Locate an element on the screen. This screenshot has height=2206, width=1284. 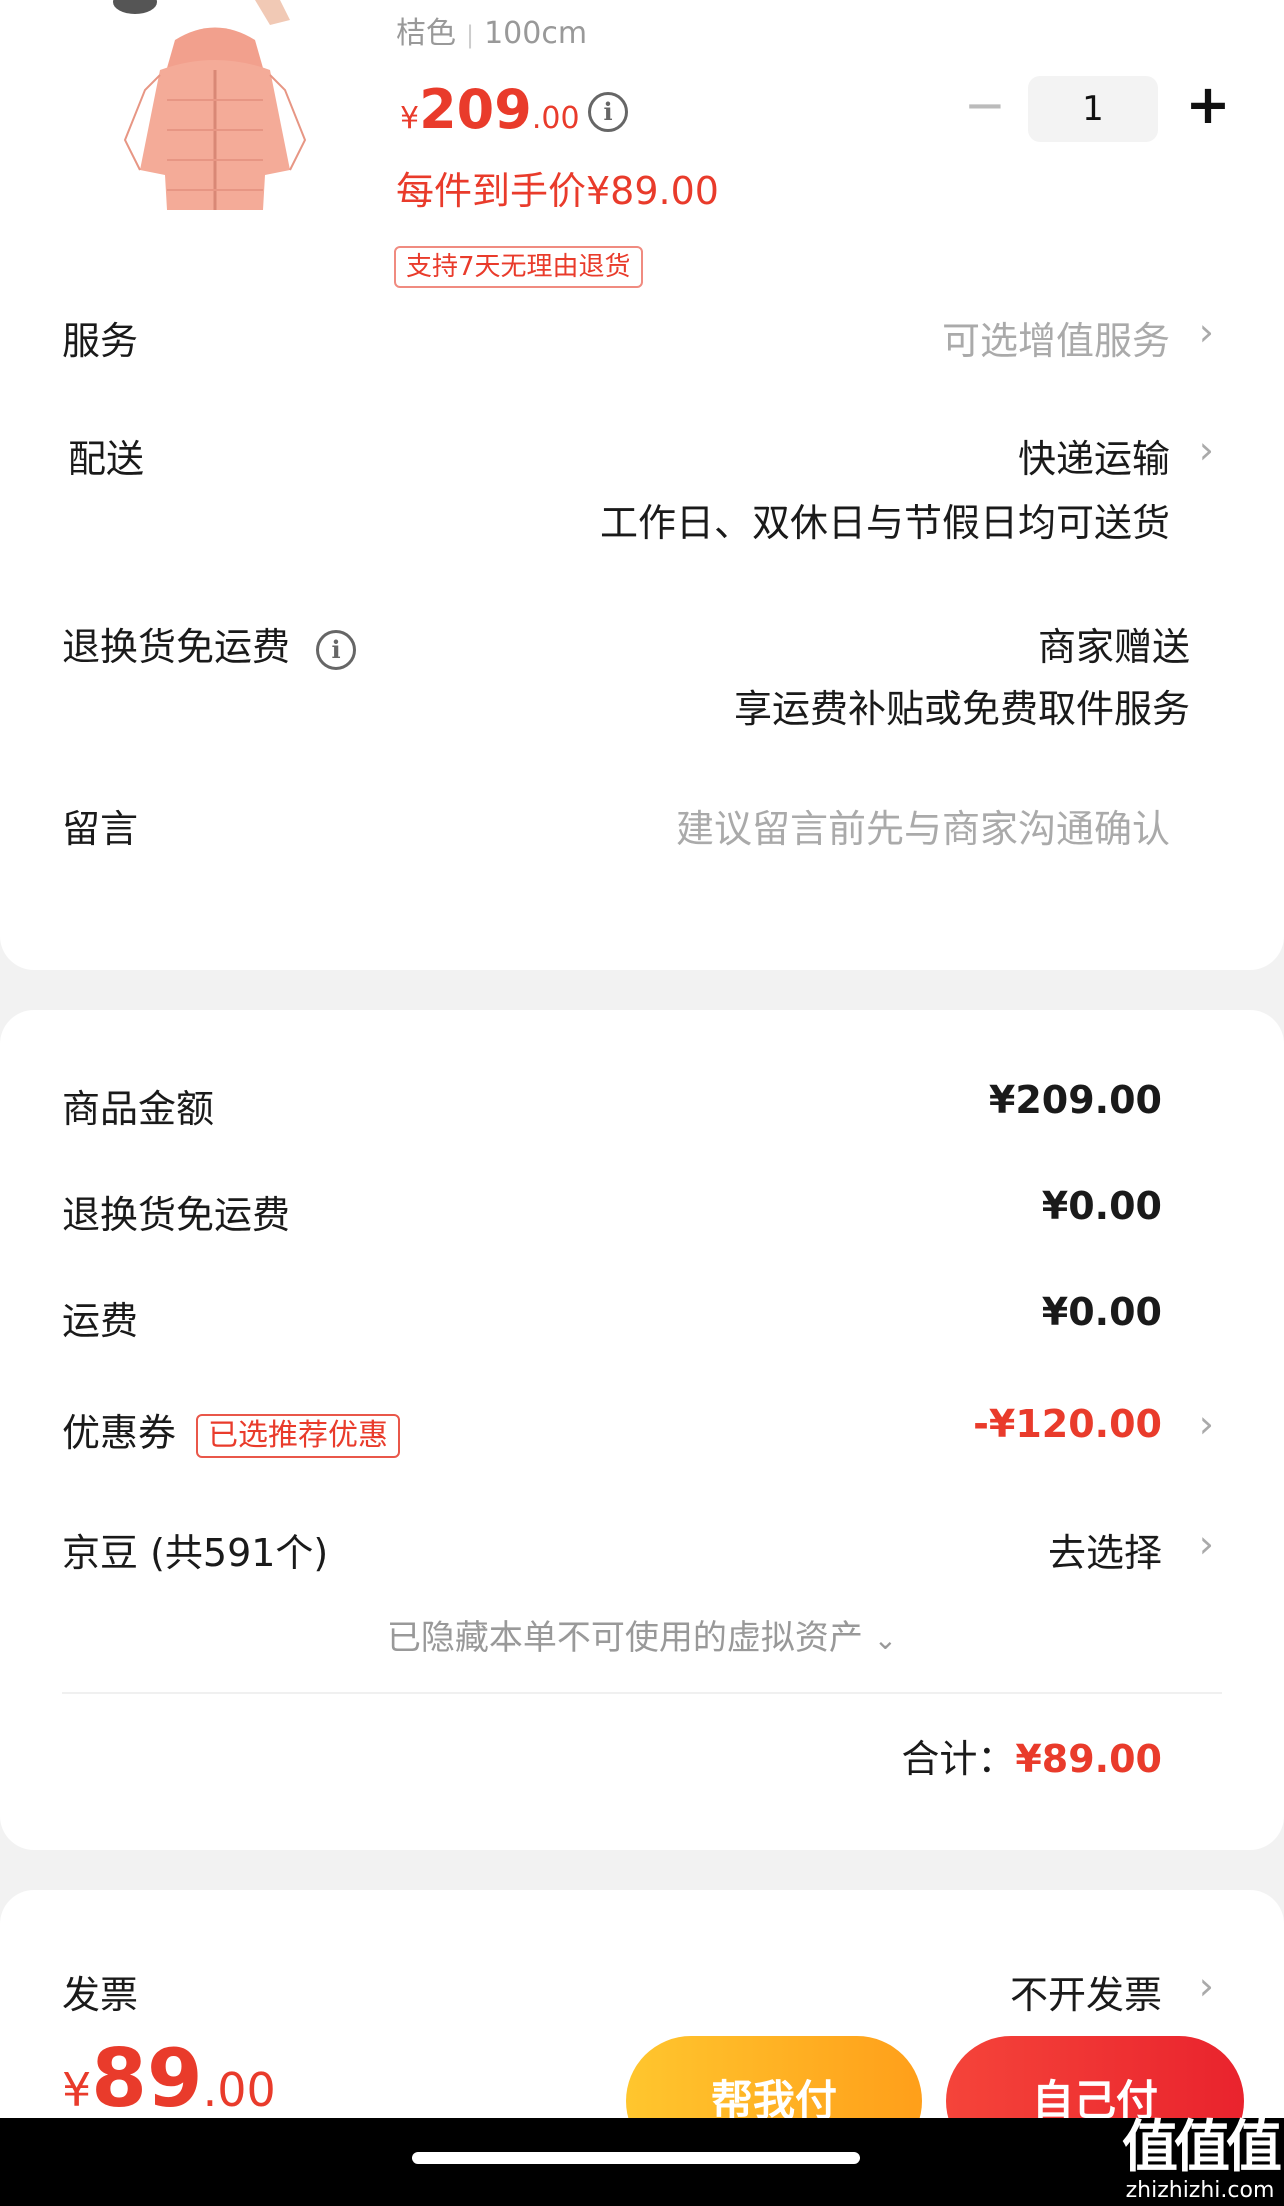
coupon-badge: 已选推荐优惠 is located at coordinates (298, 1435).